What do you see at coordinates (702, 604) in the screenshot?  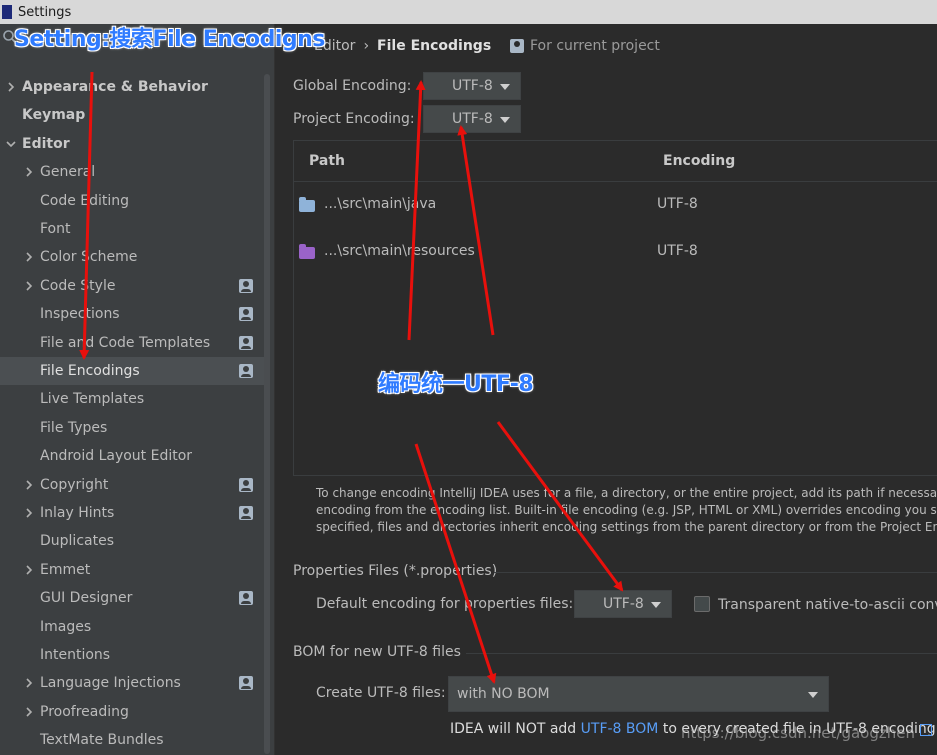 I see `native-to-ascii-checkbox` at bounding box center [702, 604].